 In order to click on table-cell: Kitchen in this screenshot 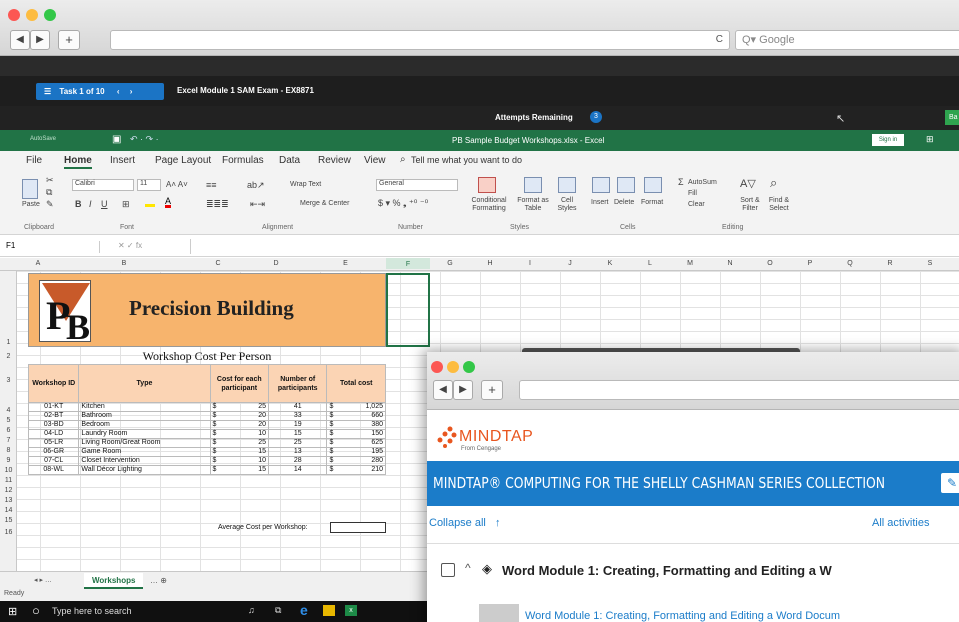, I will do `click(144, 407)`.